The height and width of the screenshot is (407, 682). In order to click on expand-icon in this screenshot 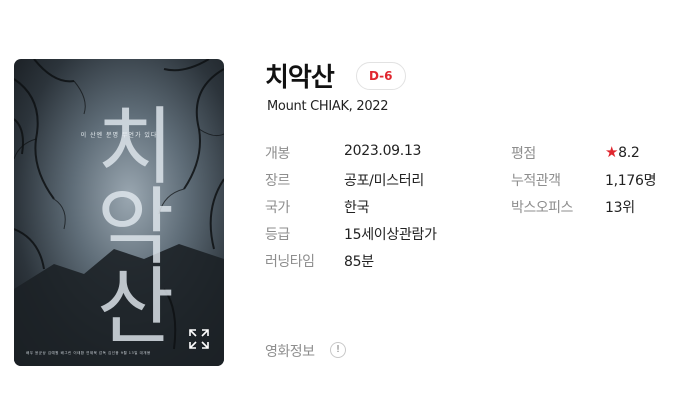, I will do `click(199, 339)`.